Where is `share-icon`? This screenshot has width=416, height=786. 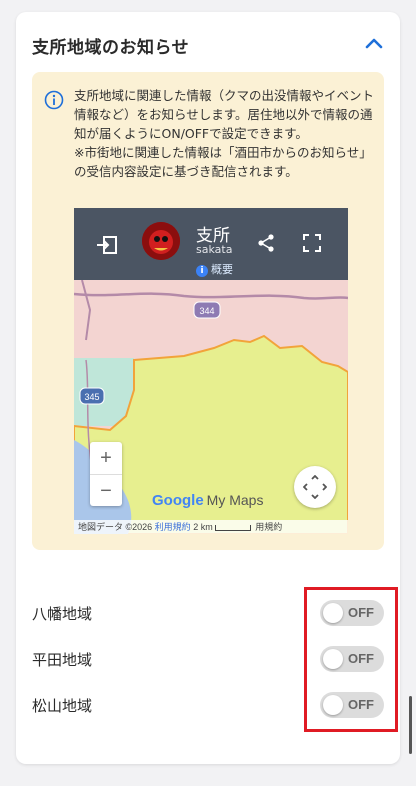 share-icon is located at coordinates (266, 243).